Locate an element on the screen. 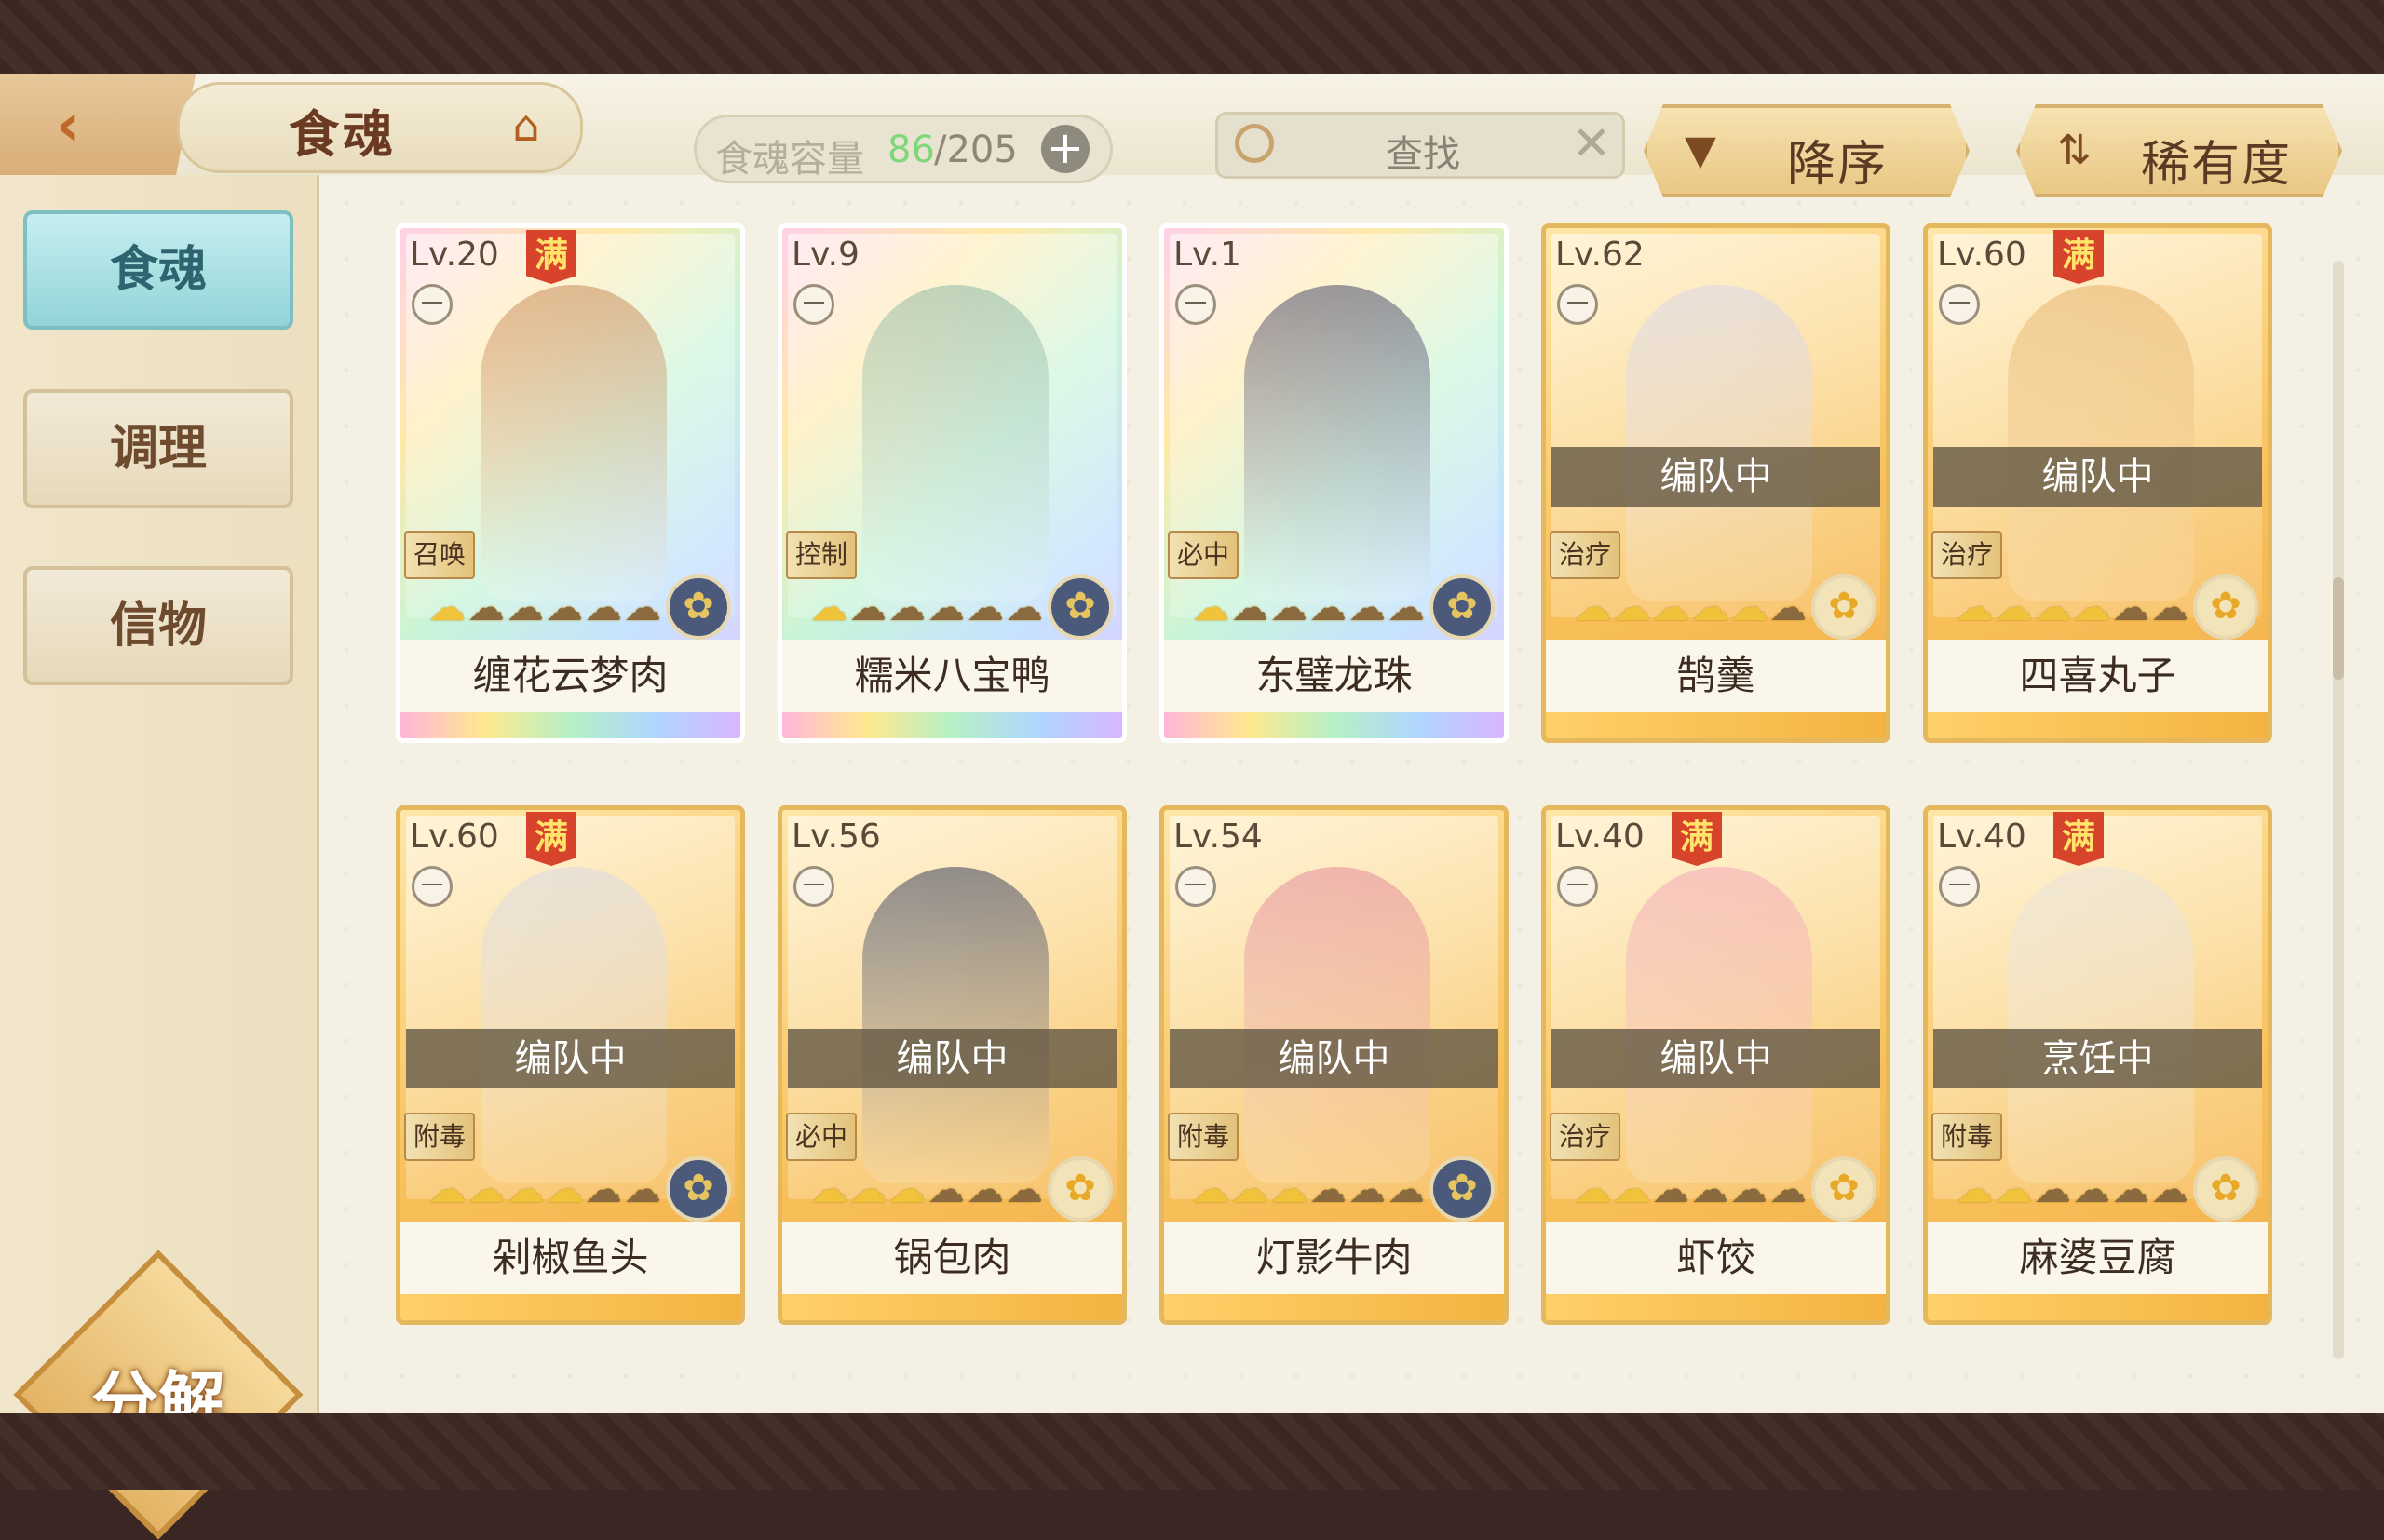 The width and height of the screenshot is (2384, 1540). level-label: Lv.20 is located at coordinates (455, 255).